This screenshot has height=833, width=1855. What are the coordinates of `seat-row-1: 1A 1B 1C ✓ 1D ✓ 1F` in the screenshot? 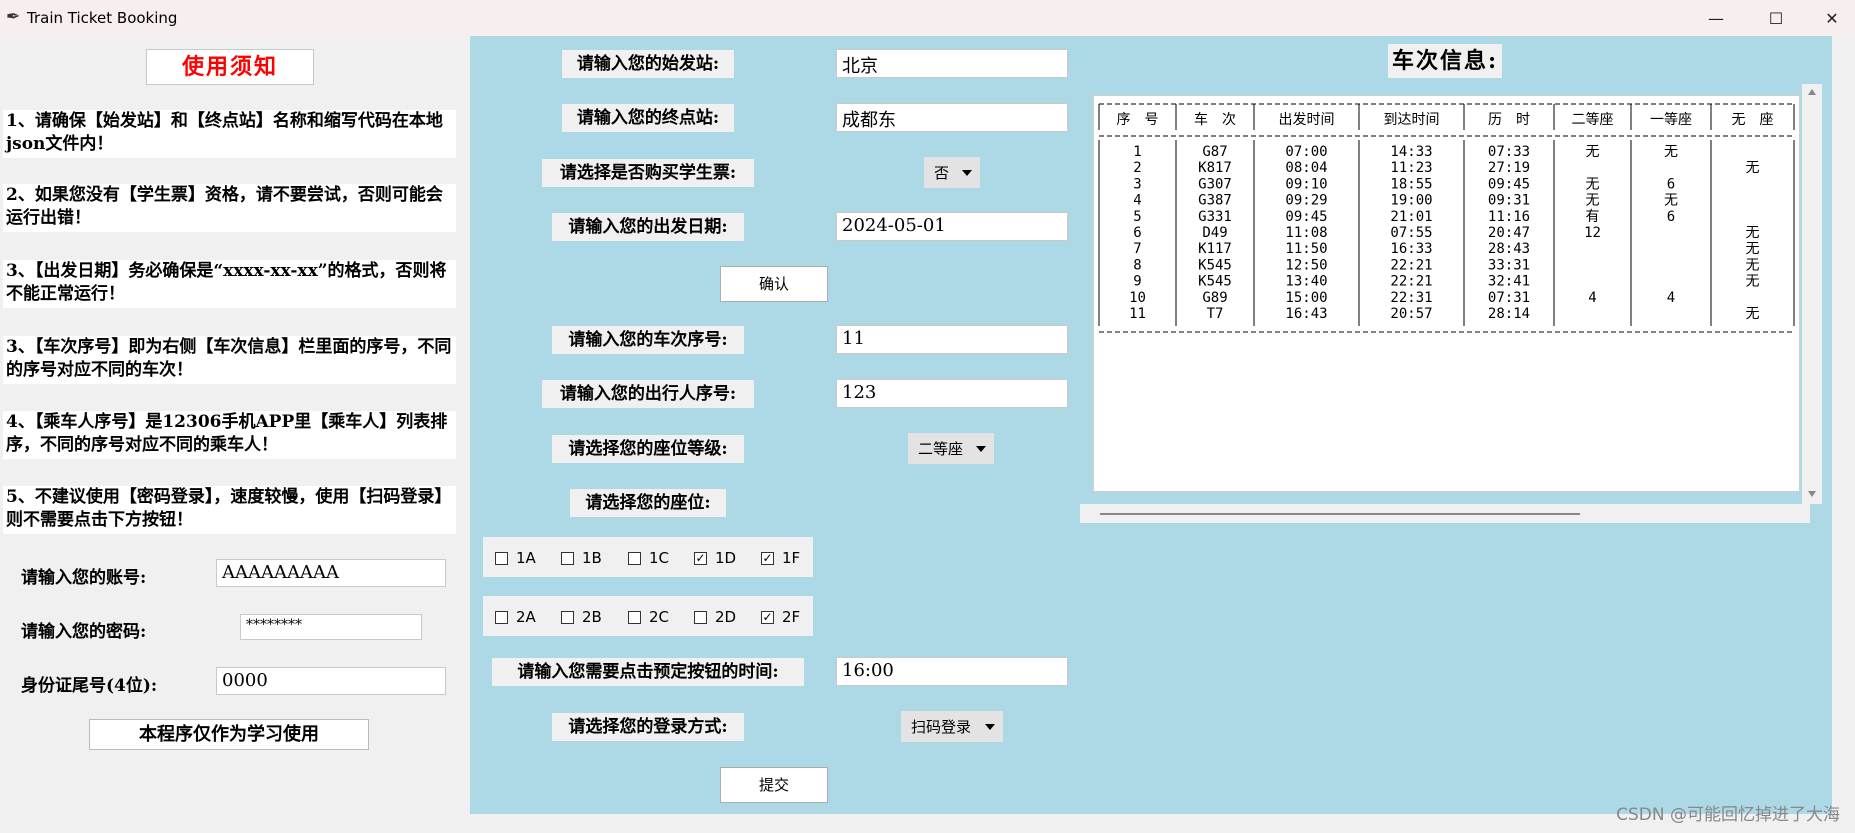 It's located at (648, 557).